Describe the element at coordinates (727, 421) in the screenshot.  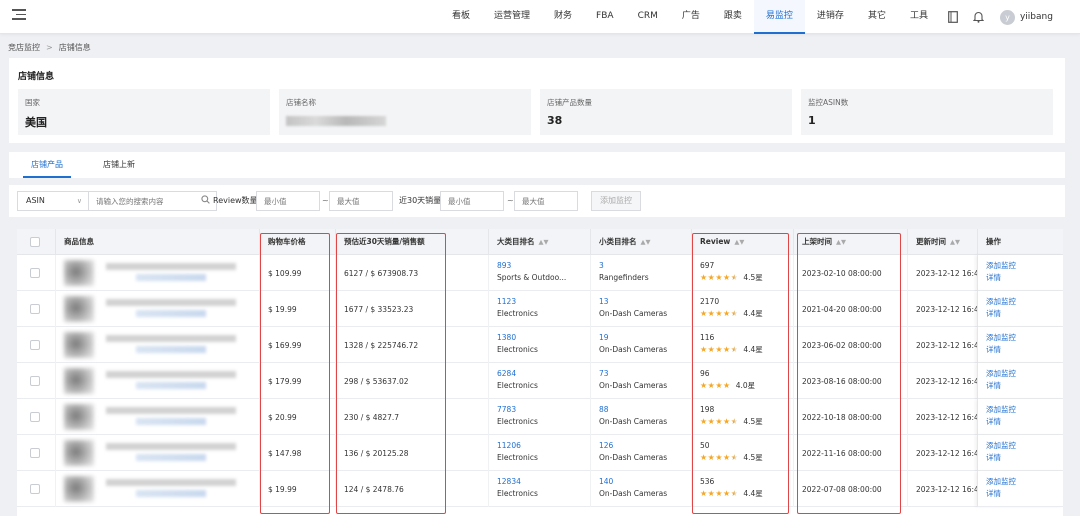
I see `star-full-icon: ★` at that location.